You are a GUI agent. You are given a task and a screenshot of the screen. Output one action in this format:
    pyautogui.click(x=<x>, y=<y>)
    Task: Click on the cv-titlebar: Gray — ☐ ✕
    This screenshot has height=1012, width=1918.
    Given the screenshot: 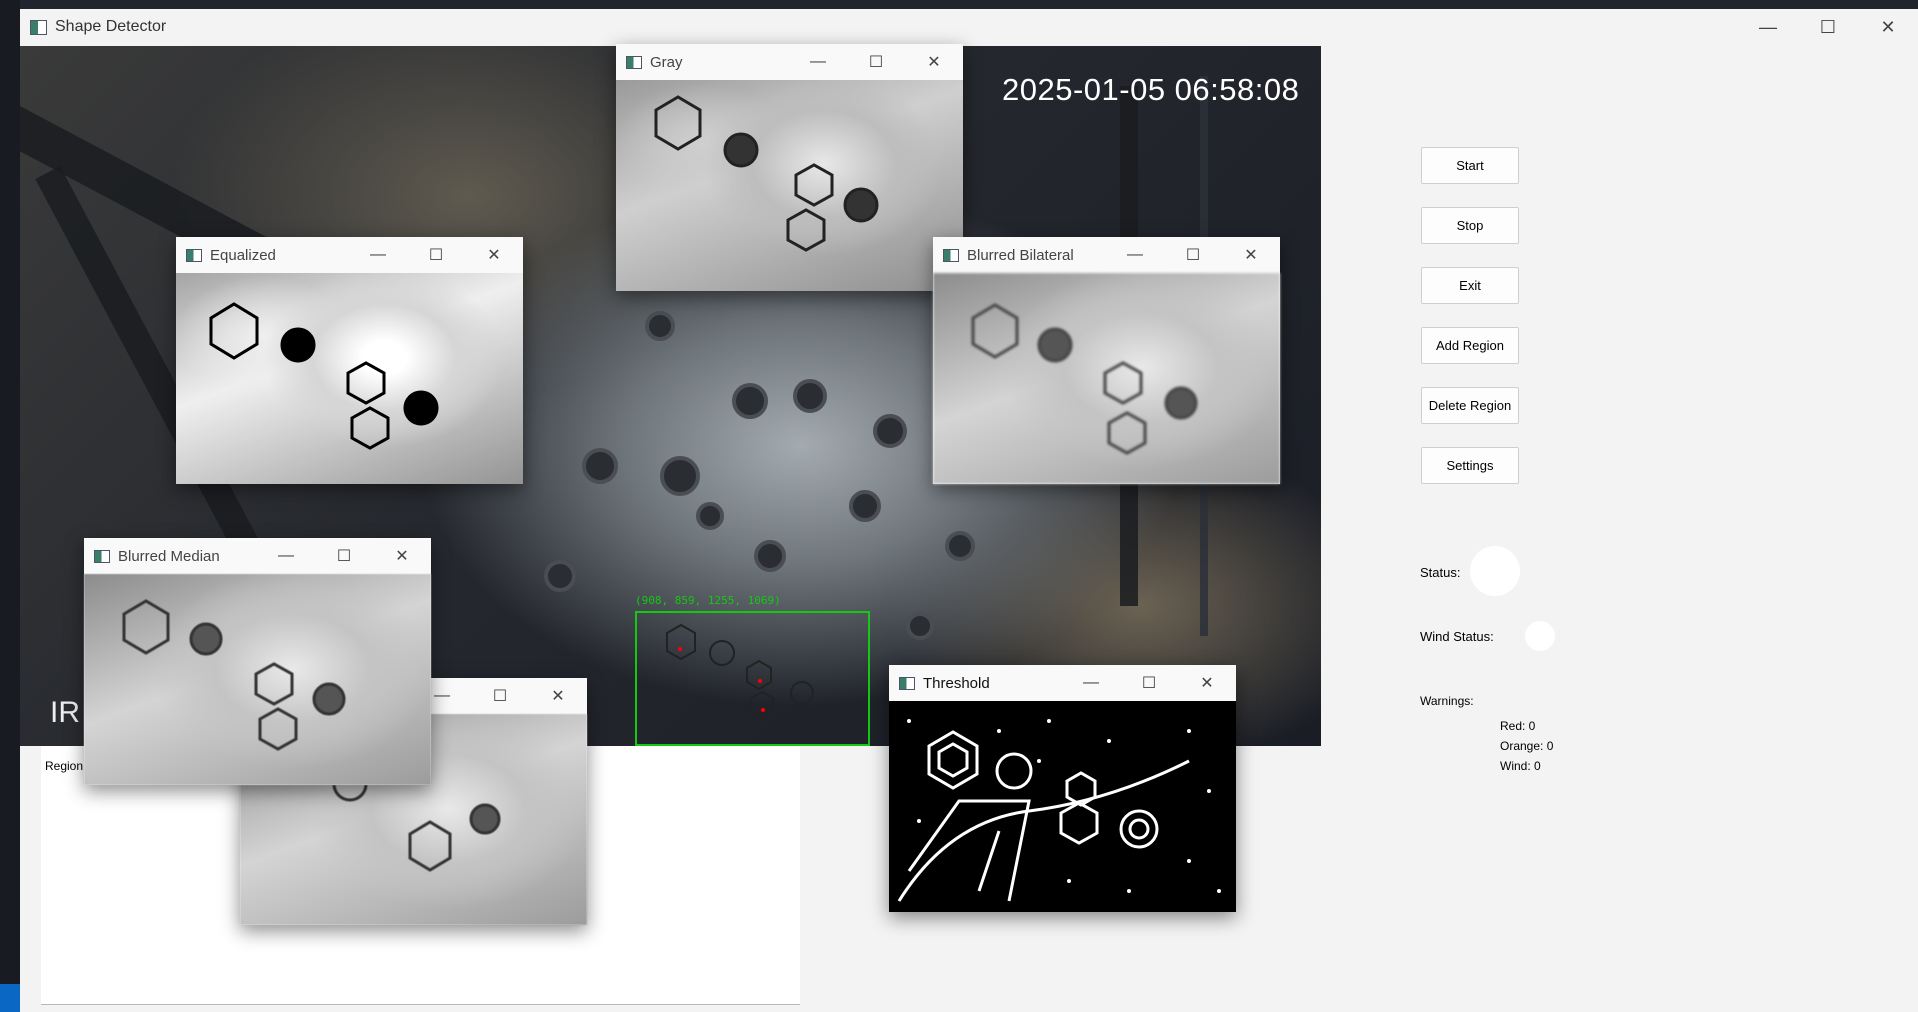 What is the action you would take?
    pyautogui.click(x=789, y=62)
    